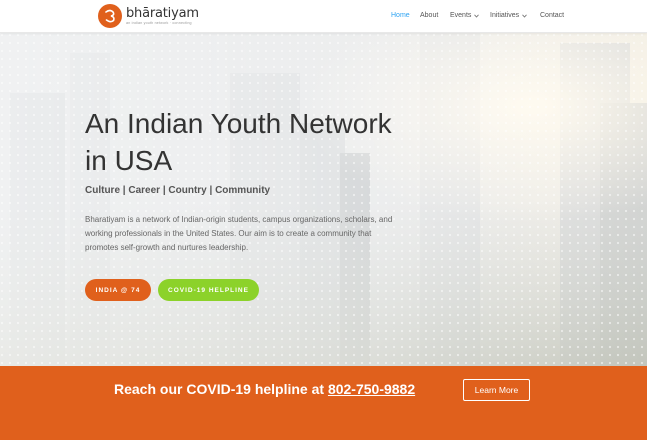 The height and width of the screenshot is (440, 647). I want to click on covid-helpline-button-label: COVID-19 HELPLINE, so click(208, 290).